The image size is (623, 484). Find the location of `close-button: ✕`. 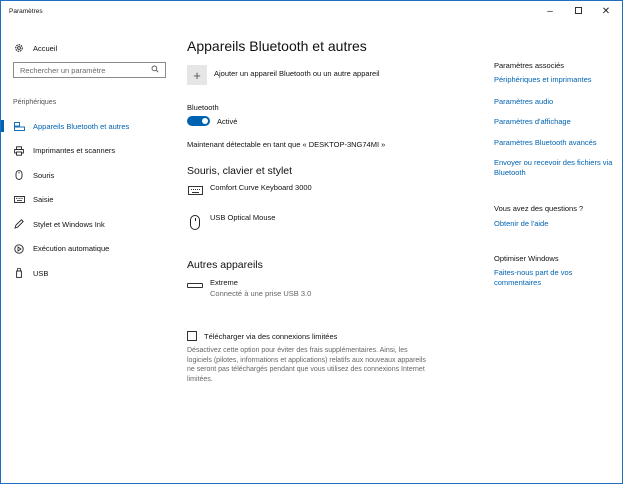

close-button: ✕ is located at coordinates (606, 12).